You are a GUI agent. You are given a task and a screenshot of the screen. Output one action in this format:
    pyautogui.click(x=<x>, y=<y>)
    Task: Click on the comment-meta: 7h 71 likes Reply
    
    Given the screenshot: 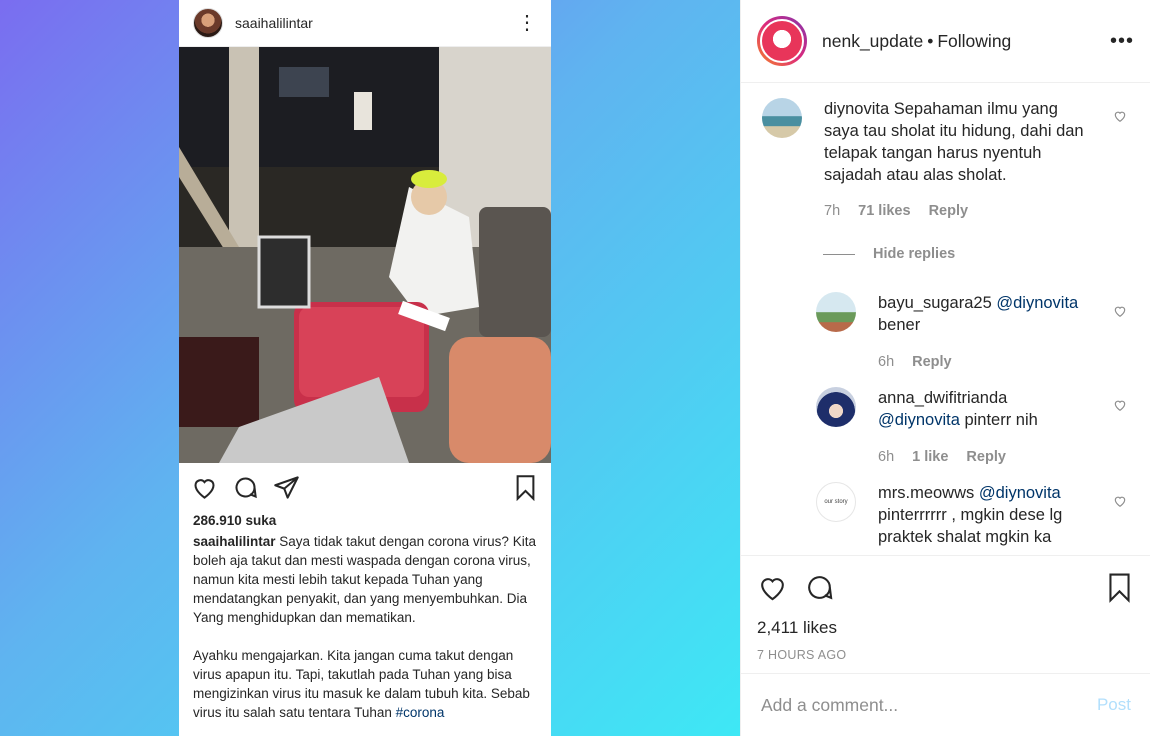 What is the action you would take?
    pyautogui.click(x=896, y=211)
    